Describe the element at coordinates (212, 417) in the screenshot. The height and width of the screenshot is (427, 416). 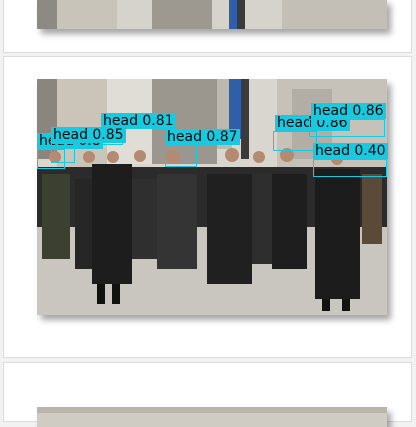
I see `result-image-next` at that location.